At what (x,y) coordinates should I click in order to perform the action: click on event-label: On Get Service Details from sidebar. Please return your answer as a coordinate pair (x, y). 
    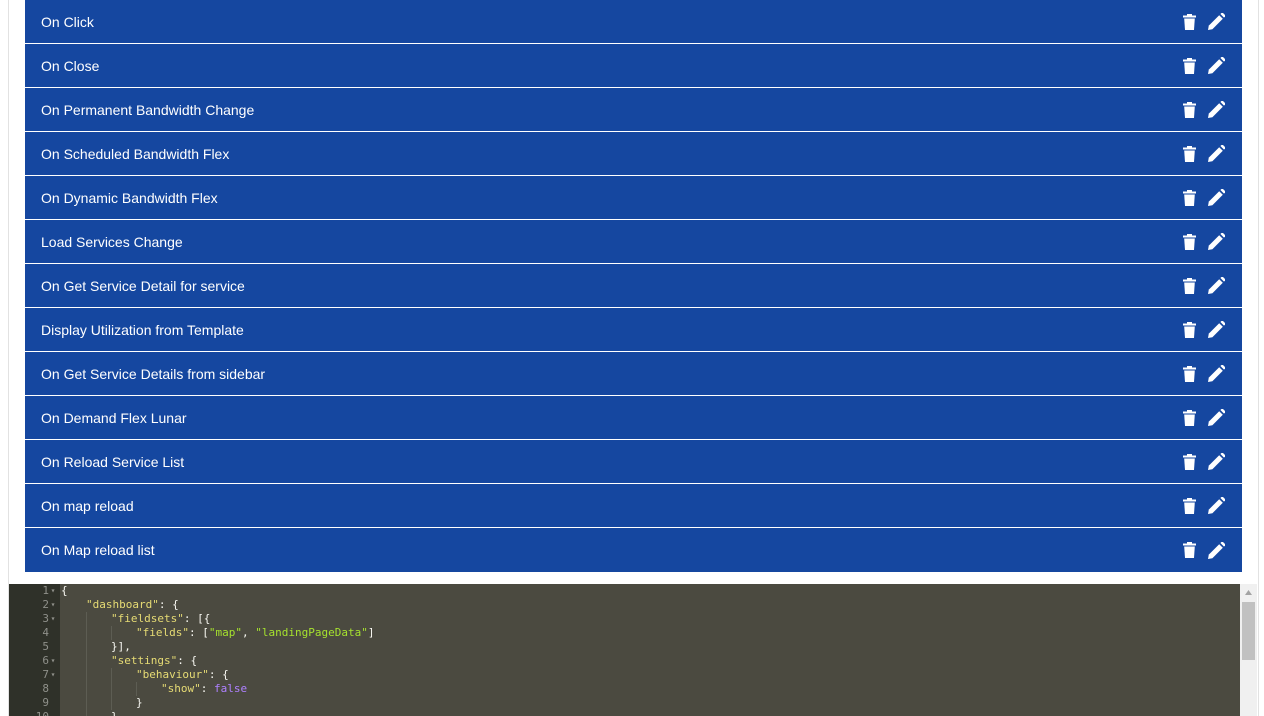
    Looking at the image, I should click on (153, 373).